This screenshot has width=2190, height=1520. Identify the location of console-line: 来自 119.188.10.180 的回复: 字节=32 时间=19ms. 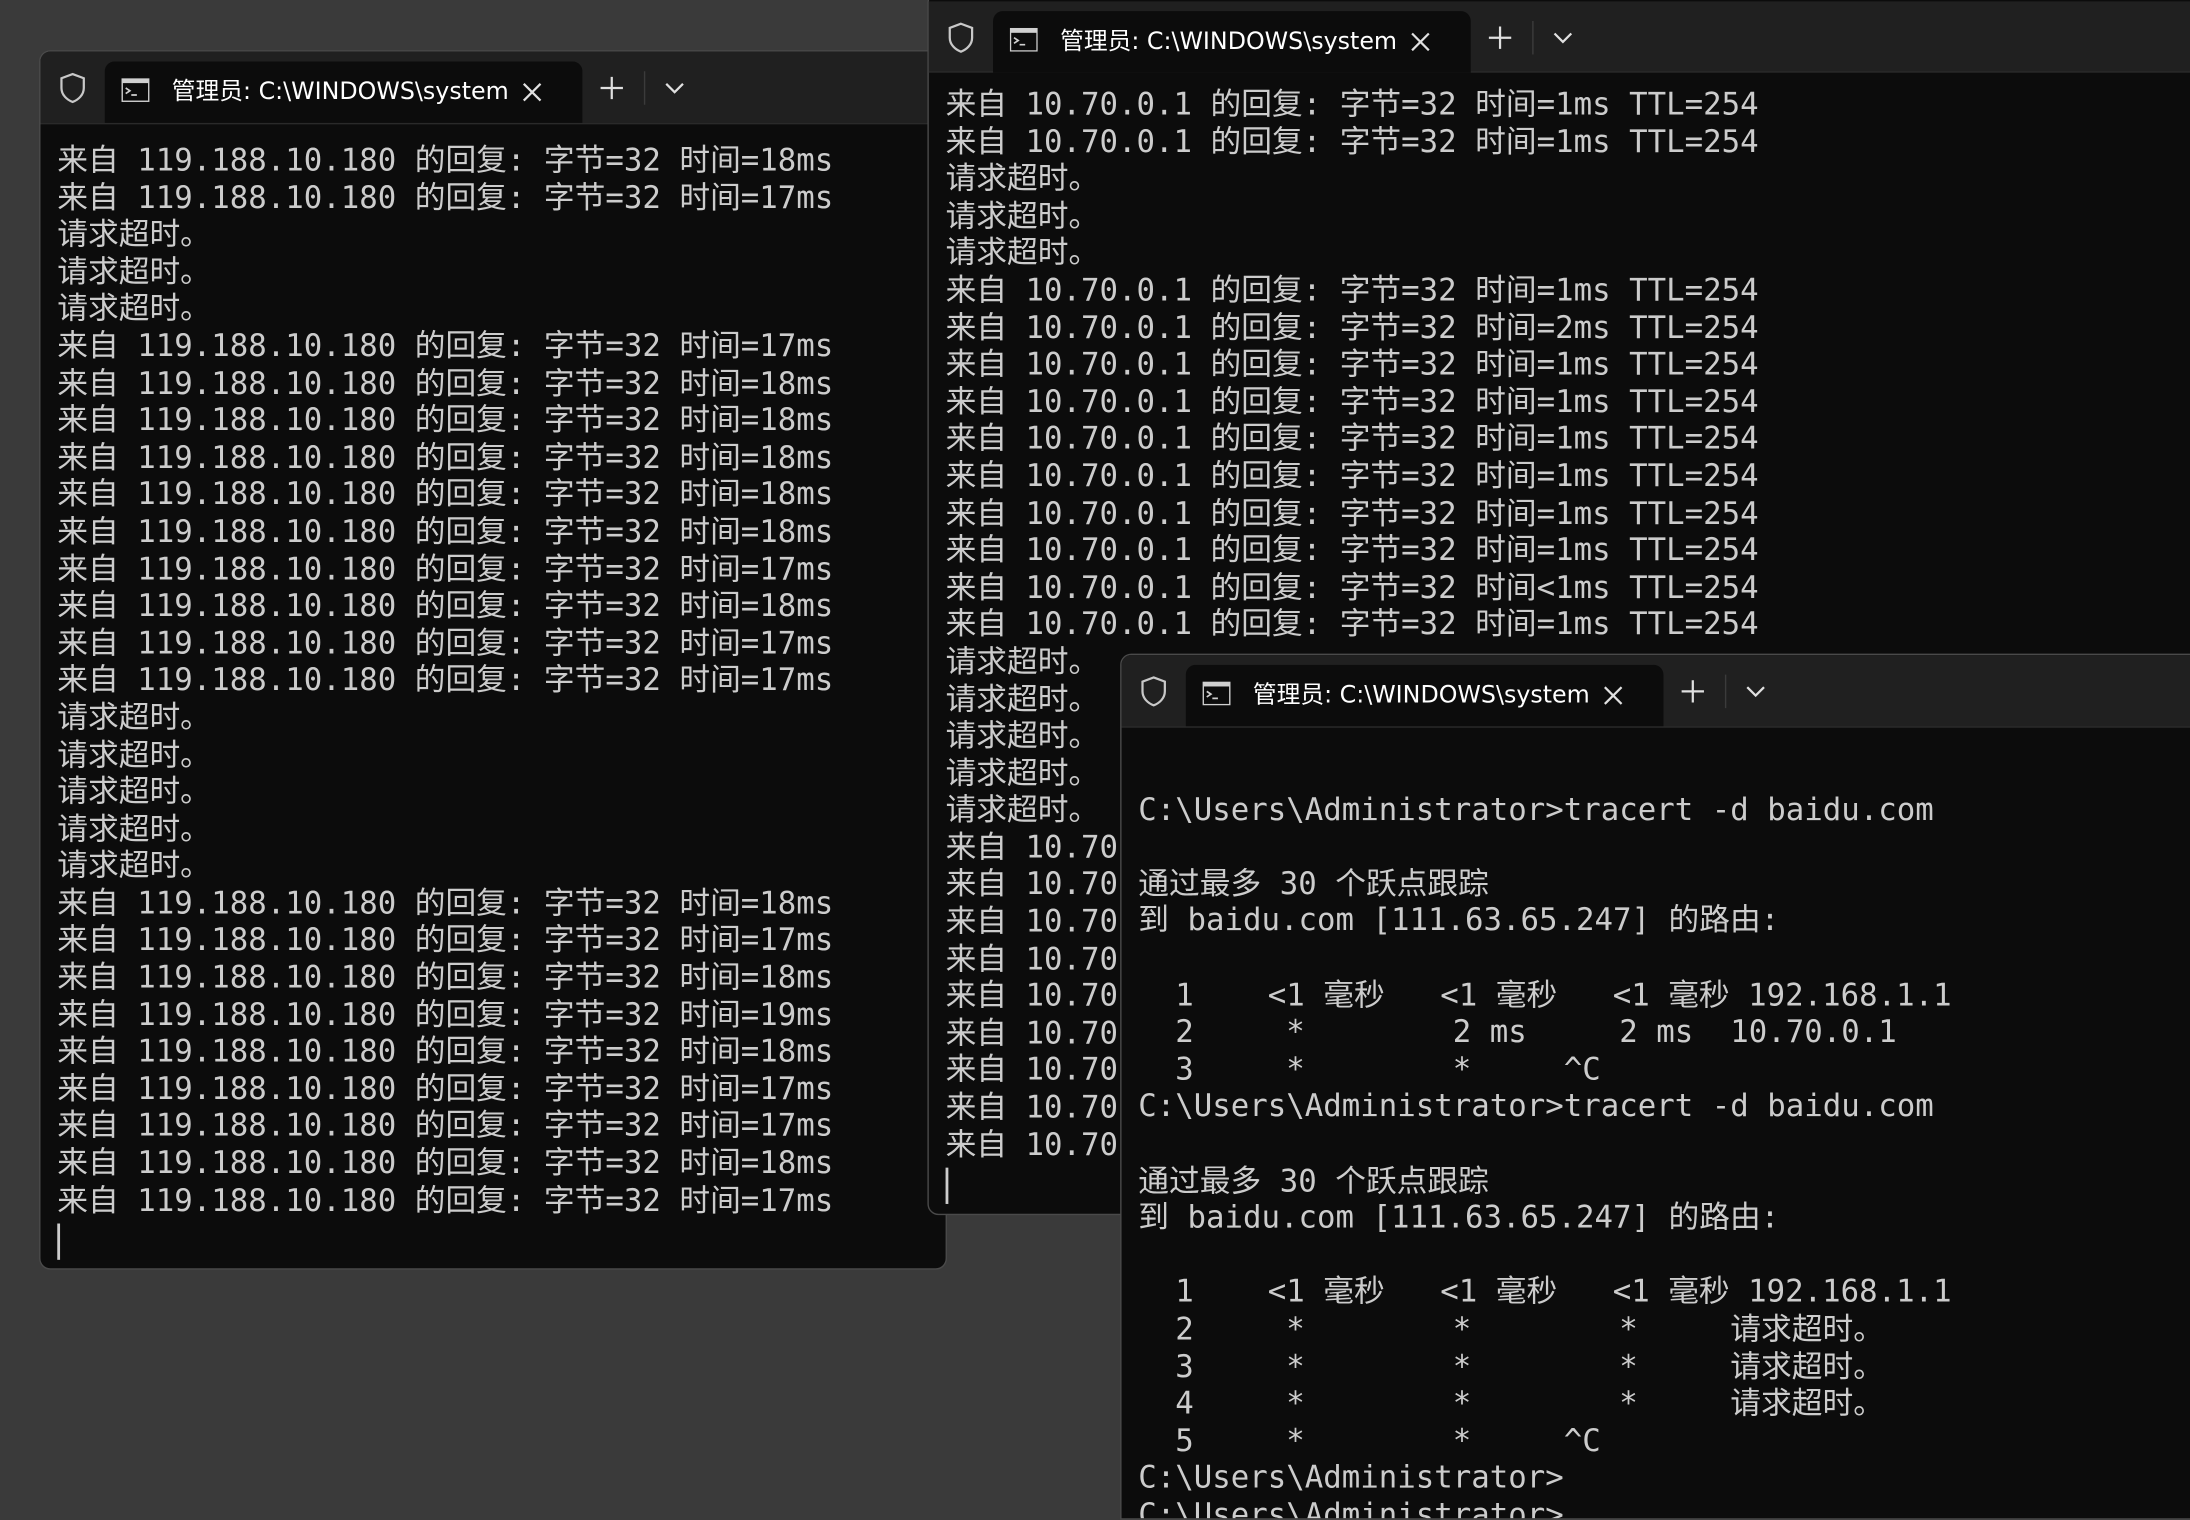
(445, 1016).